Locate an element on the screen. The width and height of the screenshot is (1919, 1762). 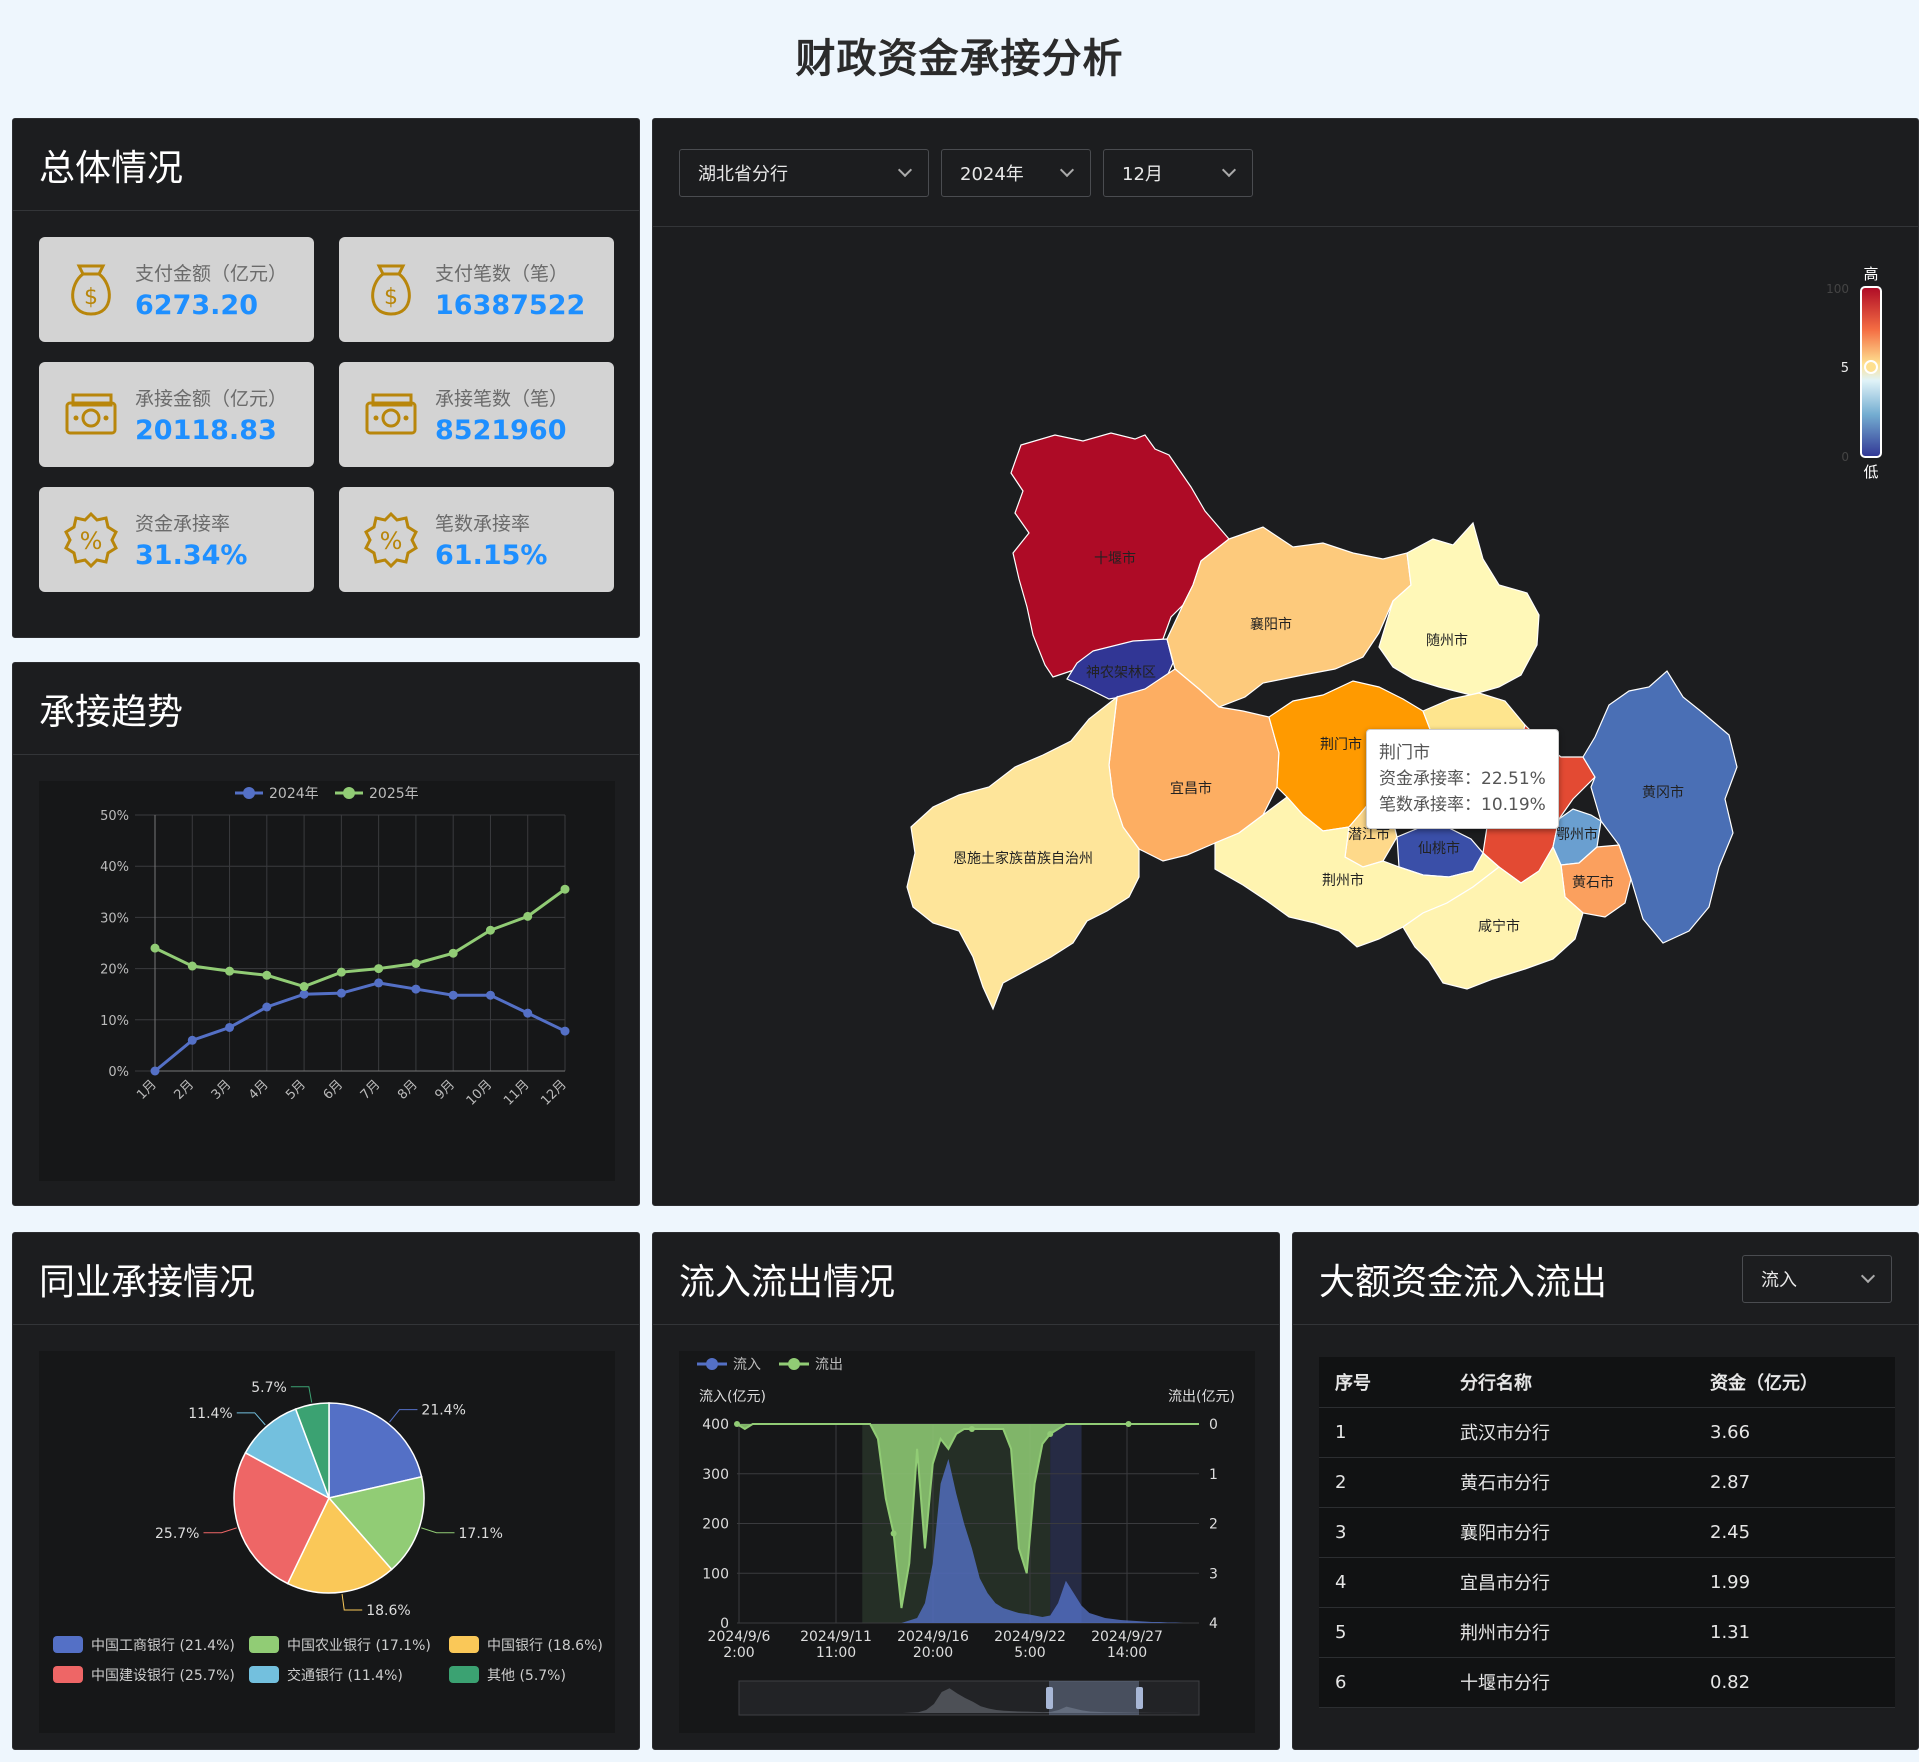
kpi-label: 笔数承接率 is located at coordinates (483, 523).